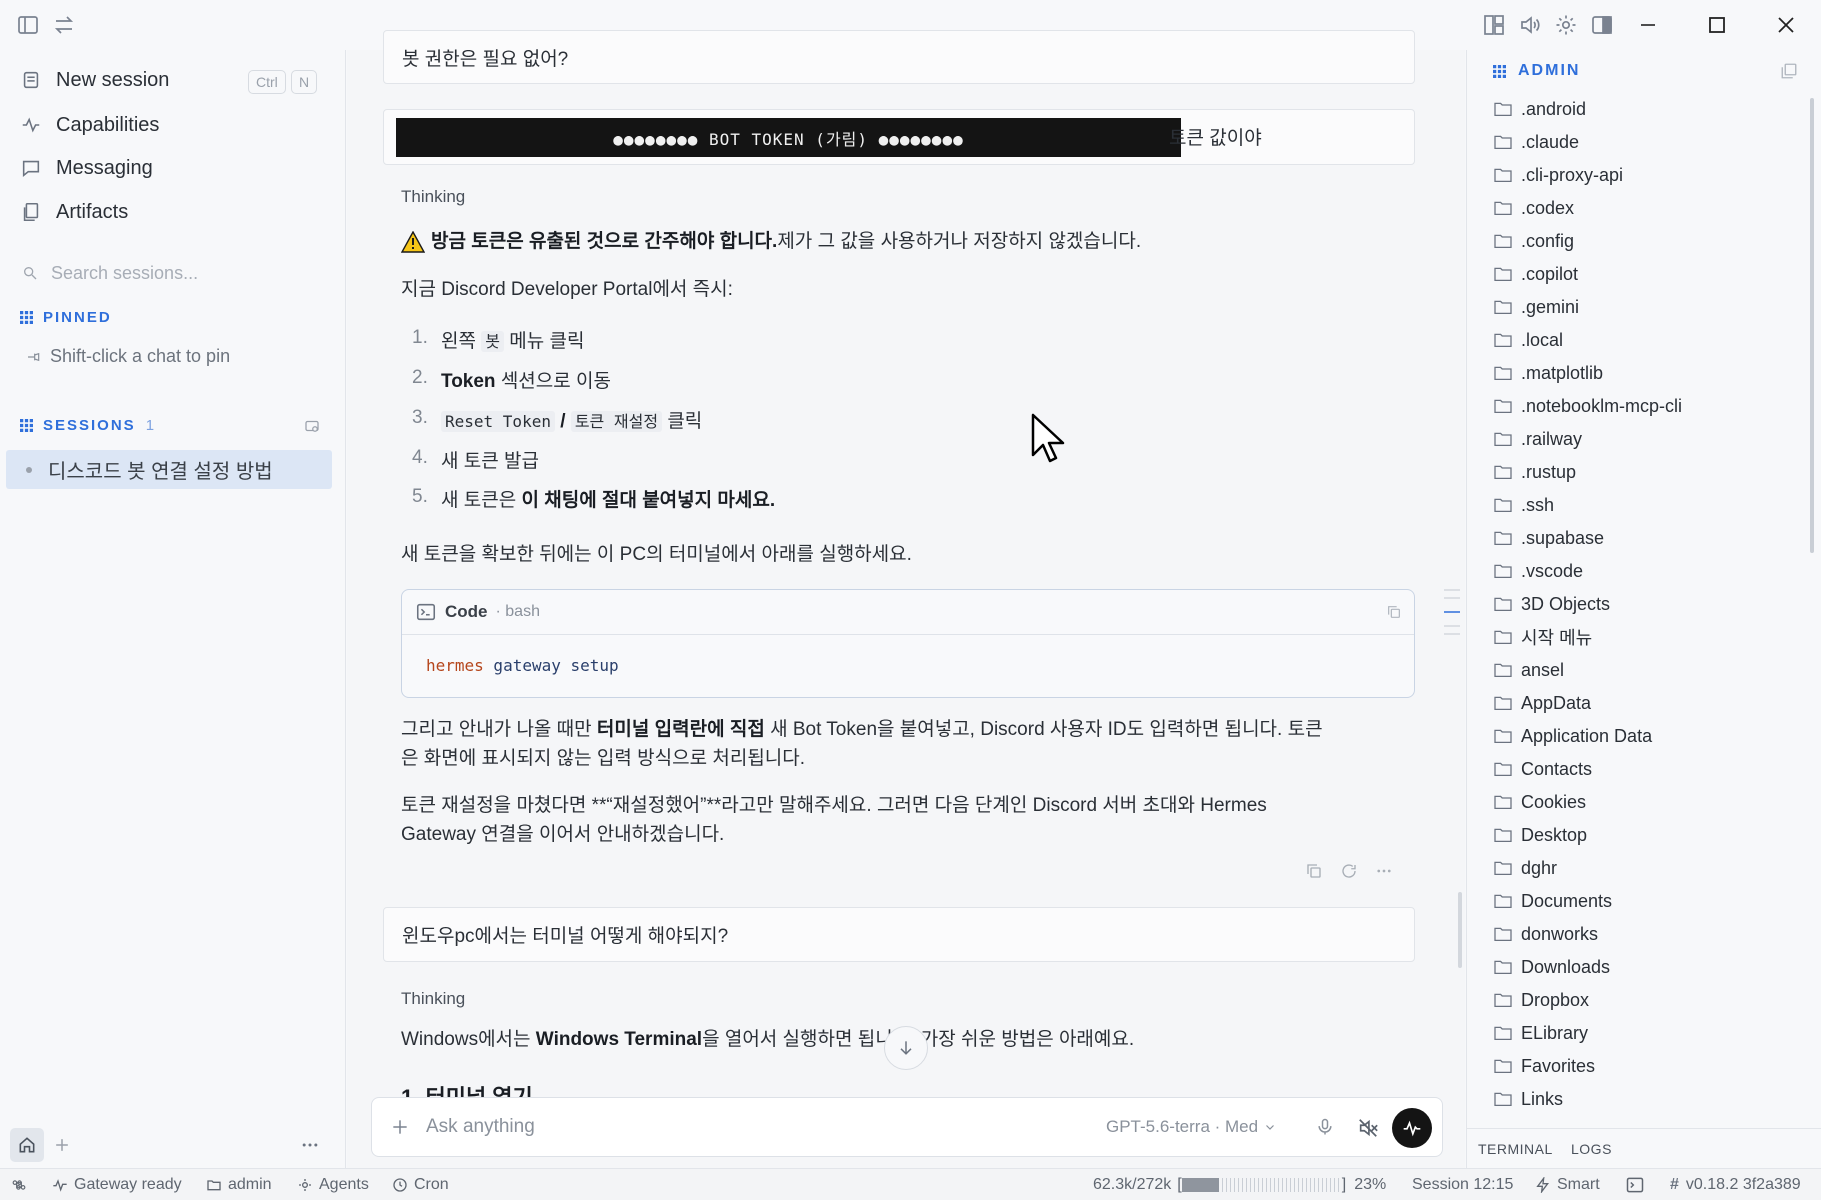 The height and width of the screenshot is (1200, 1821). What do you see at coordinates (1325, 1127) in the screenshot?
I see `microphone-icon` at bounding box center [1325, 1127].